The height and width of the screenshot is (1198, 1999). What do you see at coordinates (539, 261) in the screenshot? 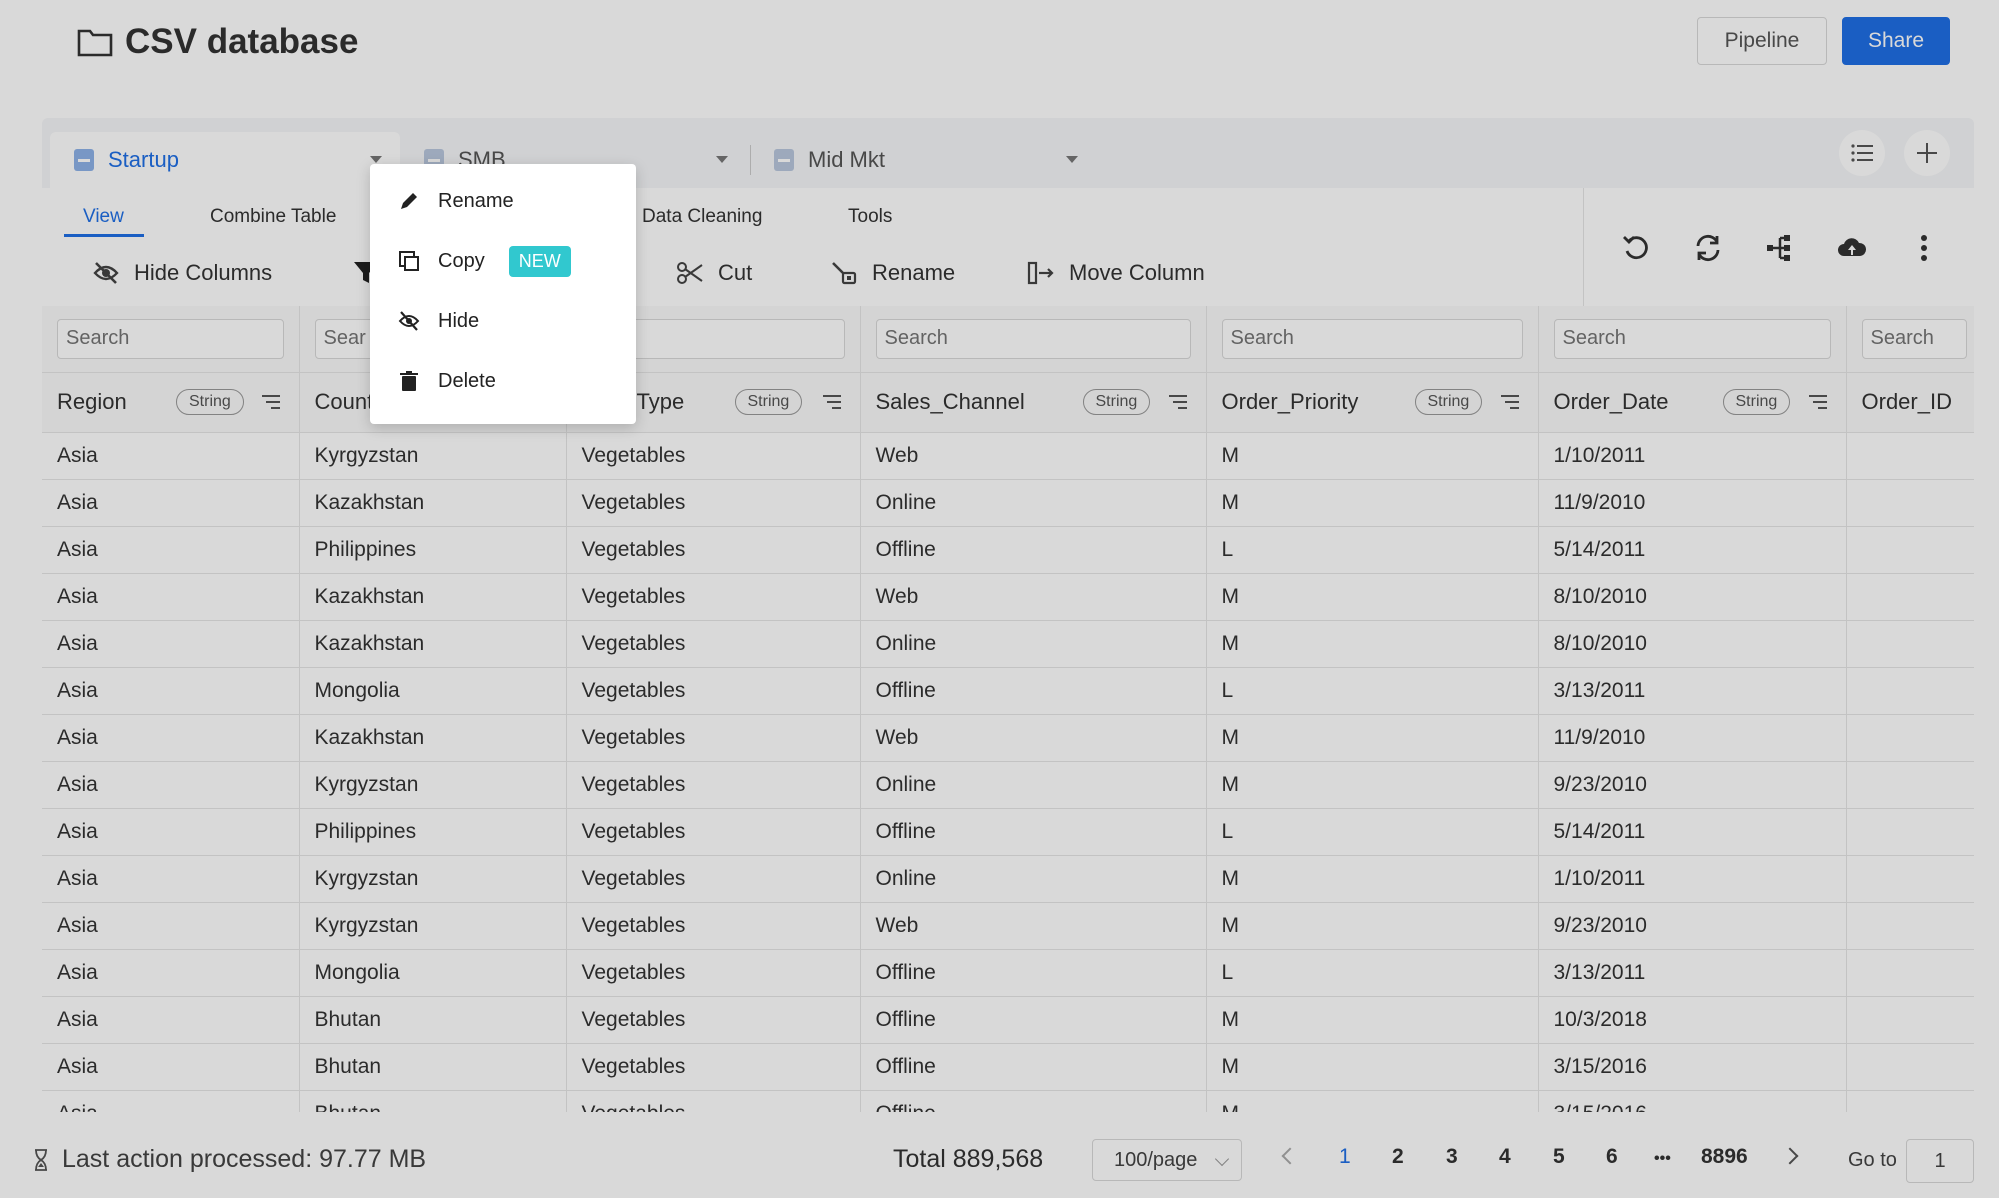
I see `new-badge: NEW` at bounding box center [539, 261].